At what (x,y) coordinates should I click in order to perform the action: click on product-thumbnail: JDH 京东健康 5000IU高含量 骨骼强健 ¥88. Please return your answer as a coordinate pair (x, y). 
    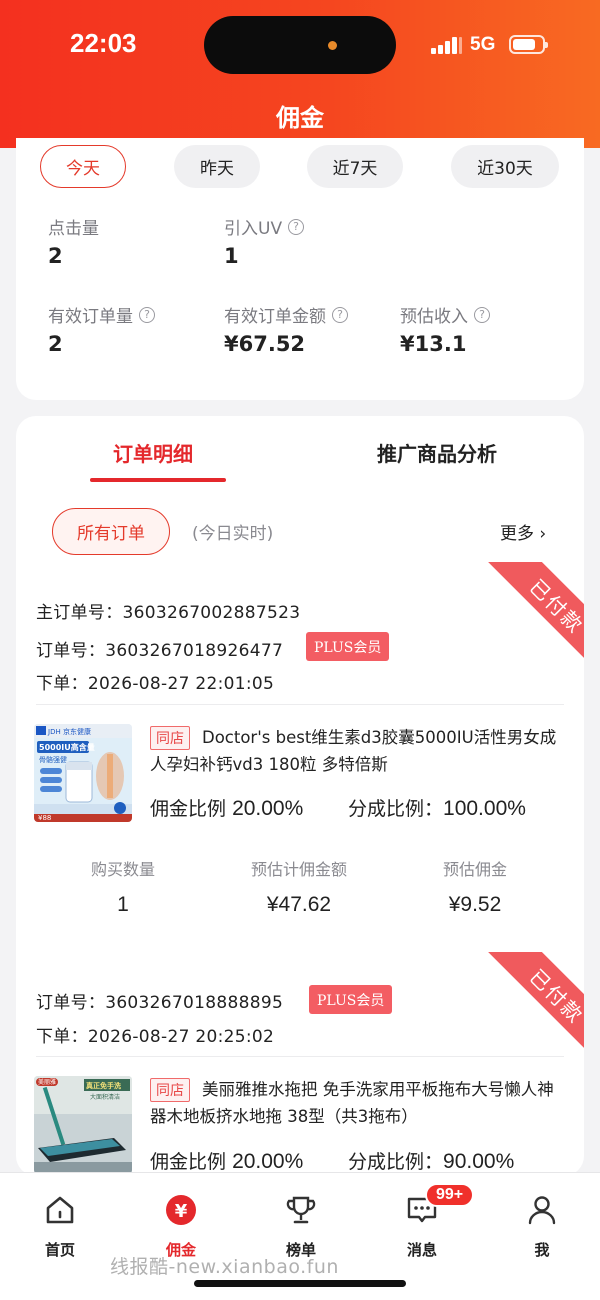
    Looking at the image, I should click on (83, 773).